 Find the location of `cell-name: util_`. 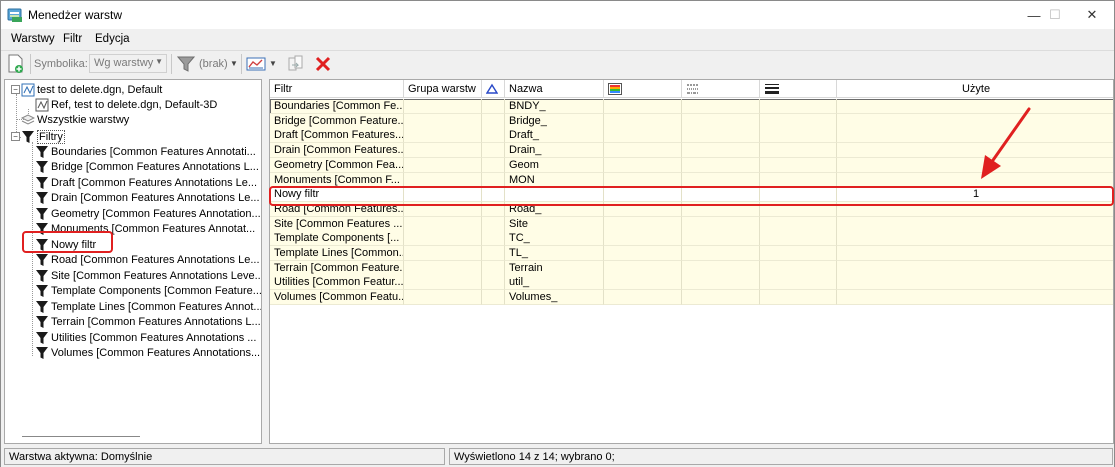

cell-name: util_ is located at coordinates (554, 283).